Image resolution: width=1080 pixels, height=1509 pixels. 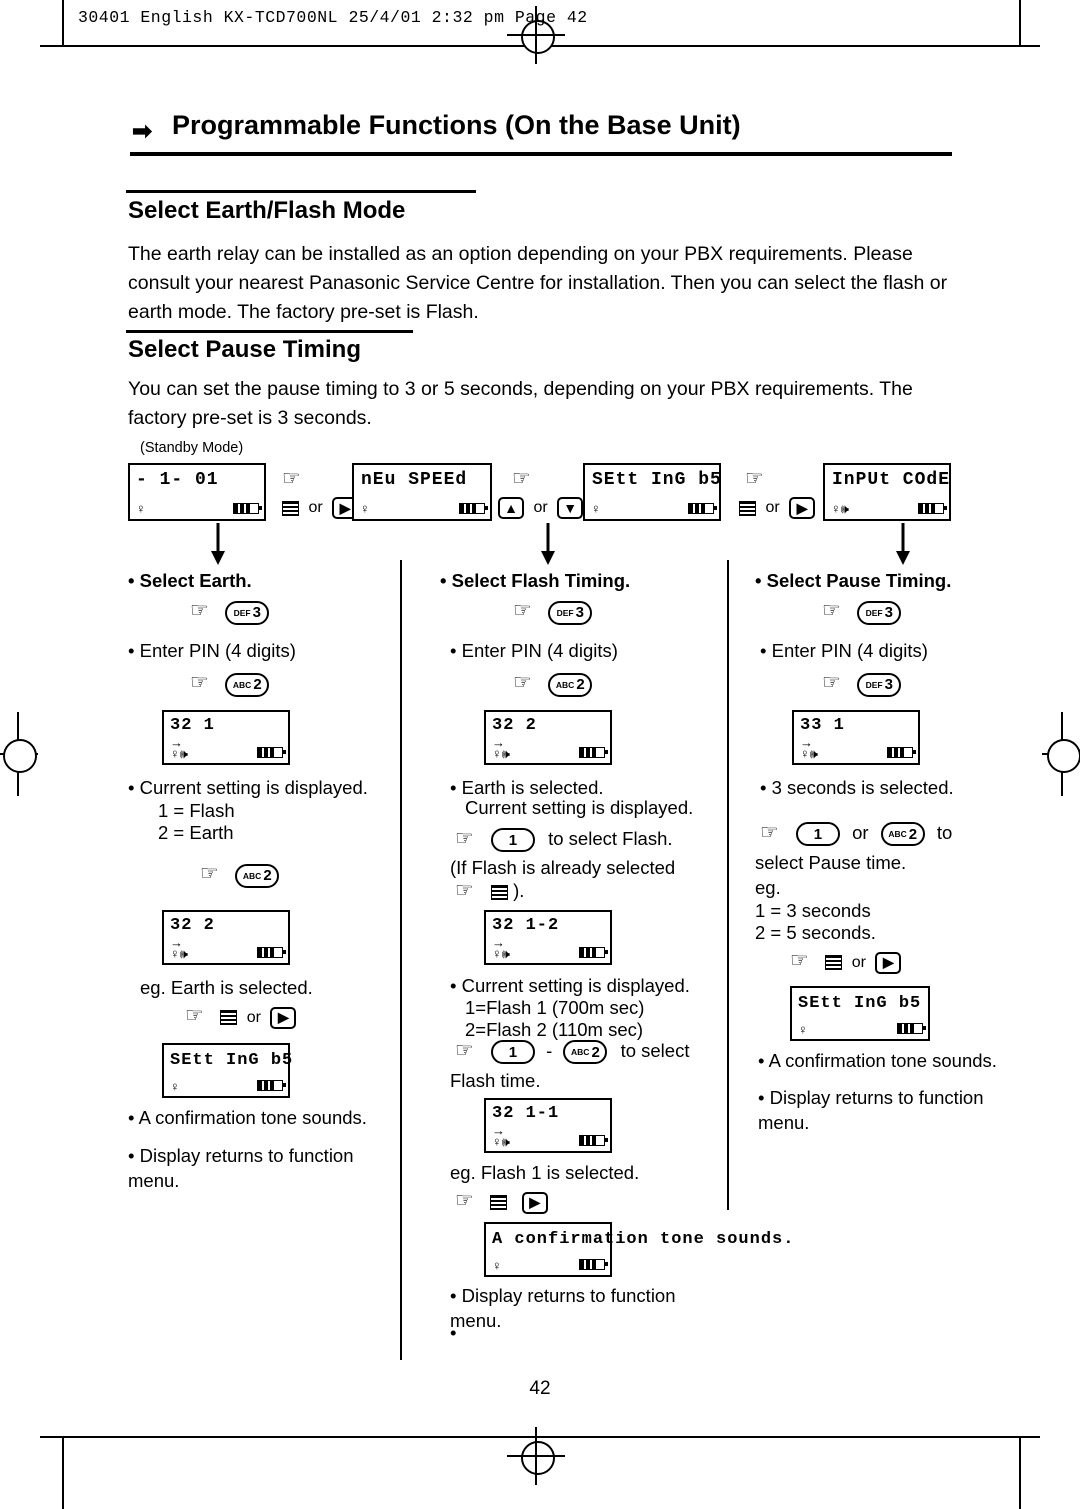 What do you see at coordinates (565, 612) in the screenshot?
I see `key-prefix: DEF` at bounding box center [565, 612].